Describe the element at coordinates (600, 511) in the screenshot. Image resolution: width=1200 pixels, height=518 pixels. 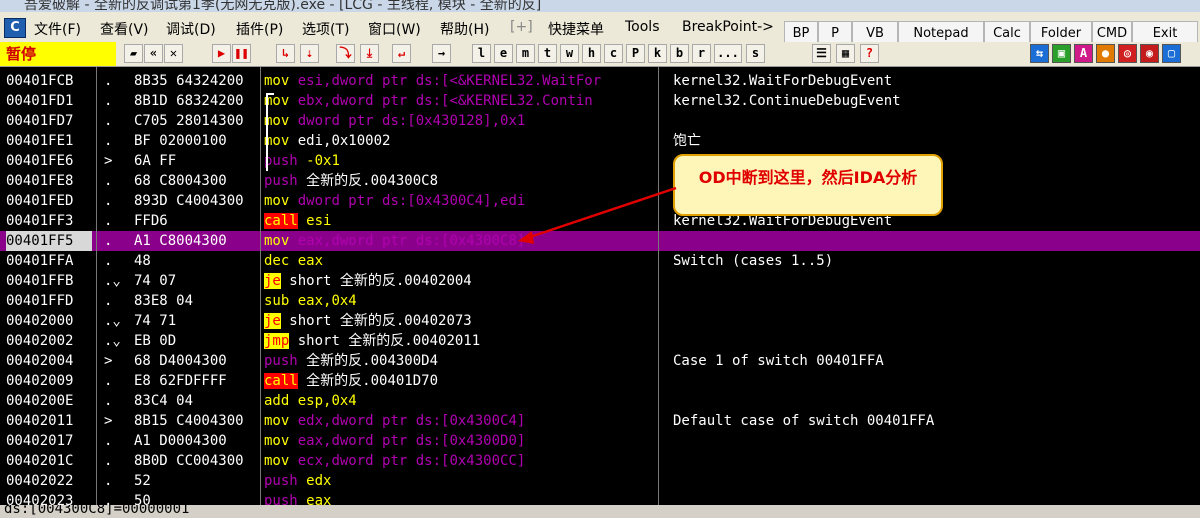
I see `status-bar: ds:[004300C8]=00000001` at that location.